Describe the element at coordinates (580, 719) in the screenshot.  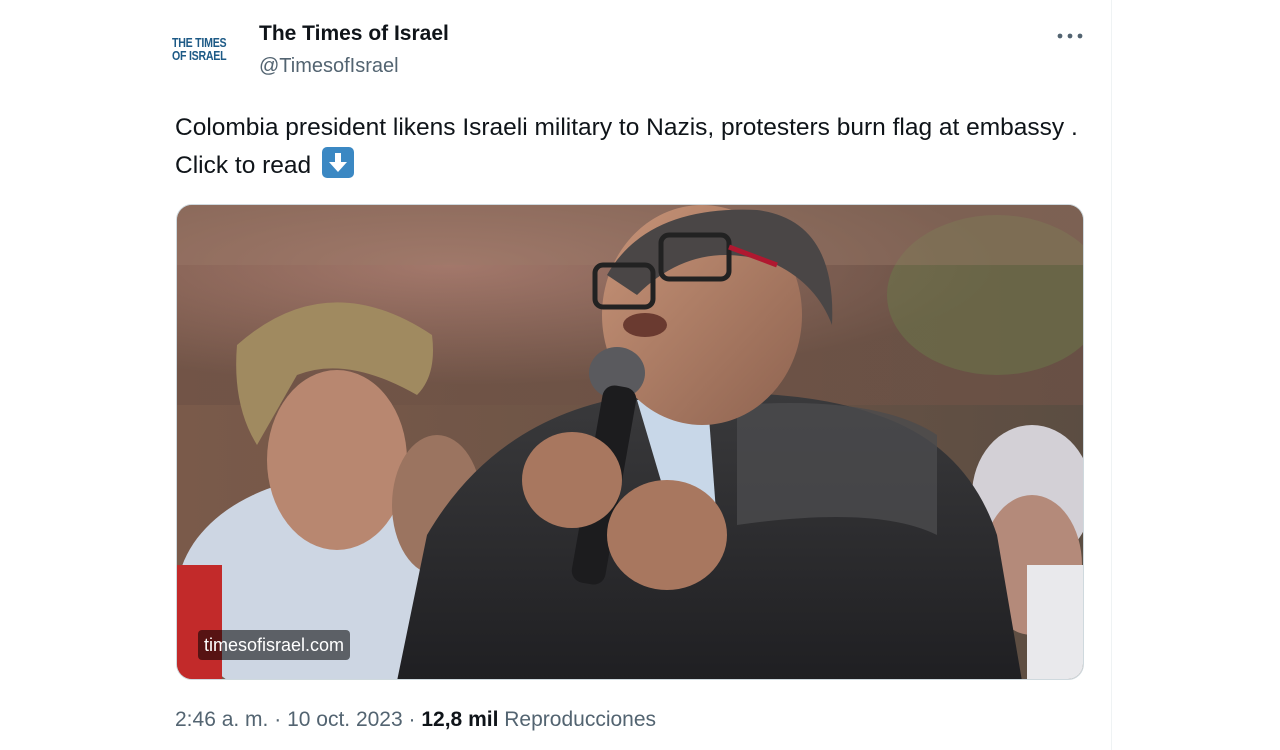
I see `views-label: Reproducciones` at that location.